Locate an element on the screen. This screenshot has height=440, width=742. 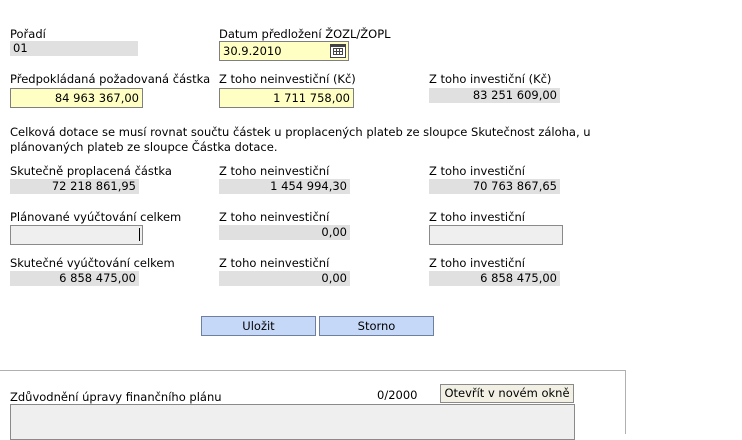
planovane-inv-input is located at coordinates (496, 235).